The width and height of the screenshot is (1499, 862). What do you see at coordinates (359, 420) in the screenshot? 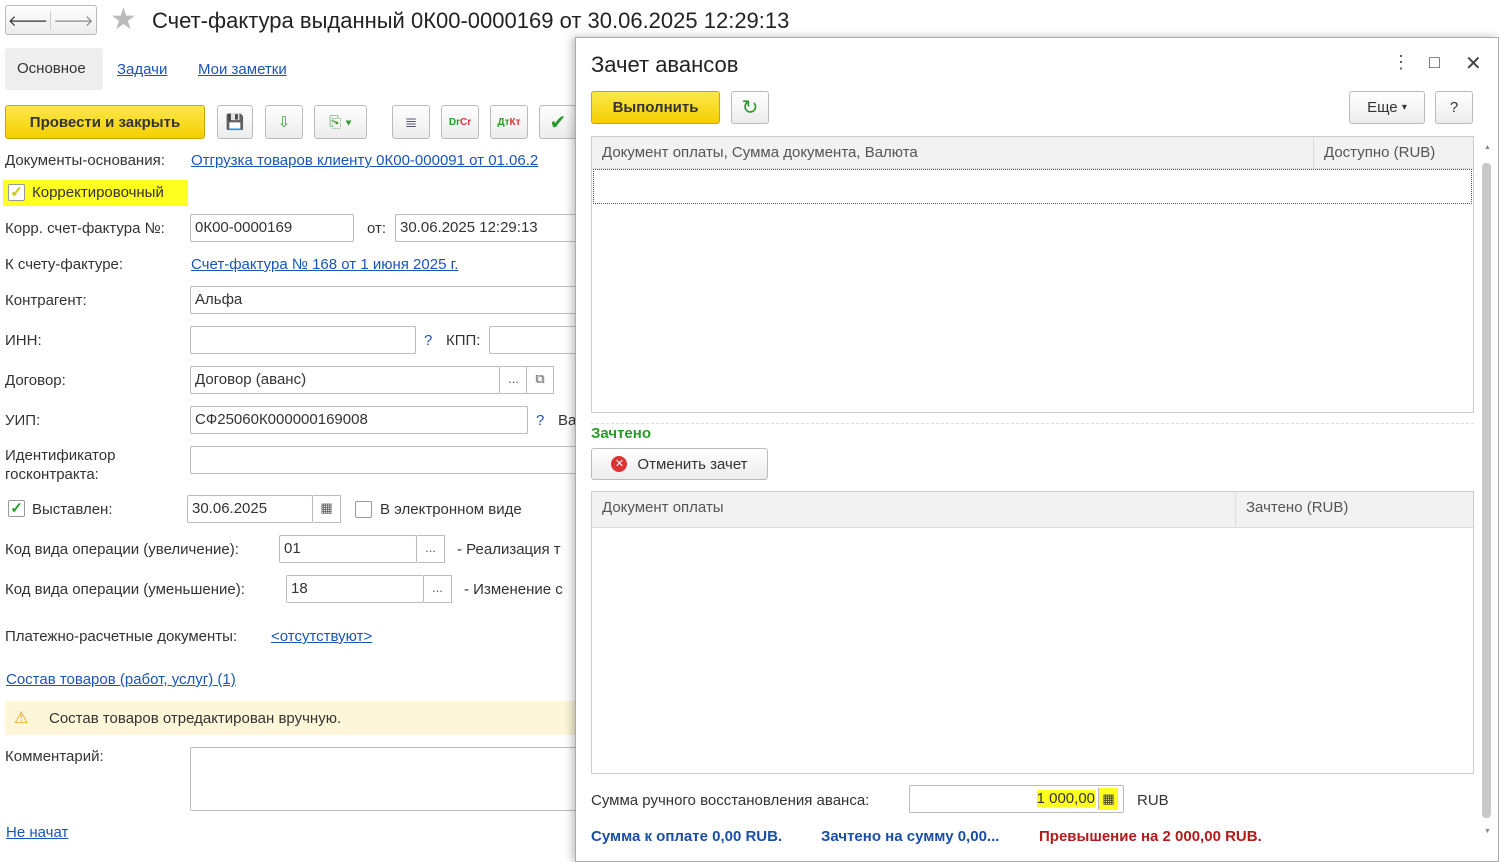
I see `uip-input: СФ25060К000000169008` at bounding box center [359, 420].